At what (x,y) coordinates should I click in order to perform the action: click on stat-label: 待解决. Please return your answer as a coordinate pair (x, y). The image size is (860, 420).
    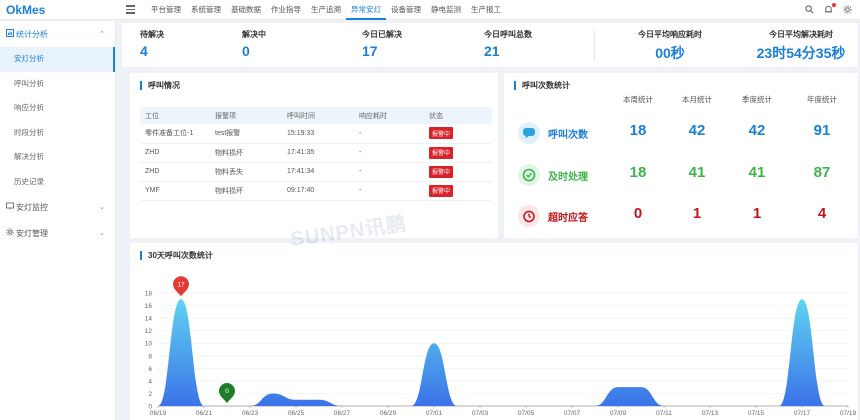
    Looking at the image, I should click on (152, 34).